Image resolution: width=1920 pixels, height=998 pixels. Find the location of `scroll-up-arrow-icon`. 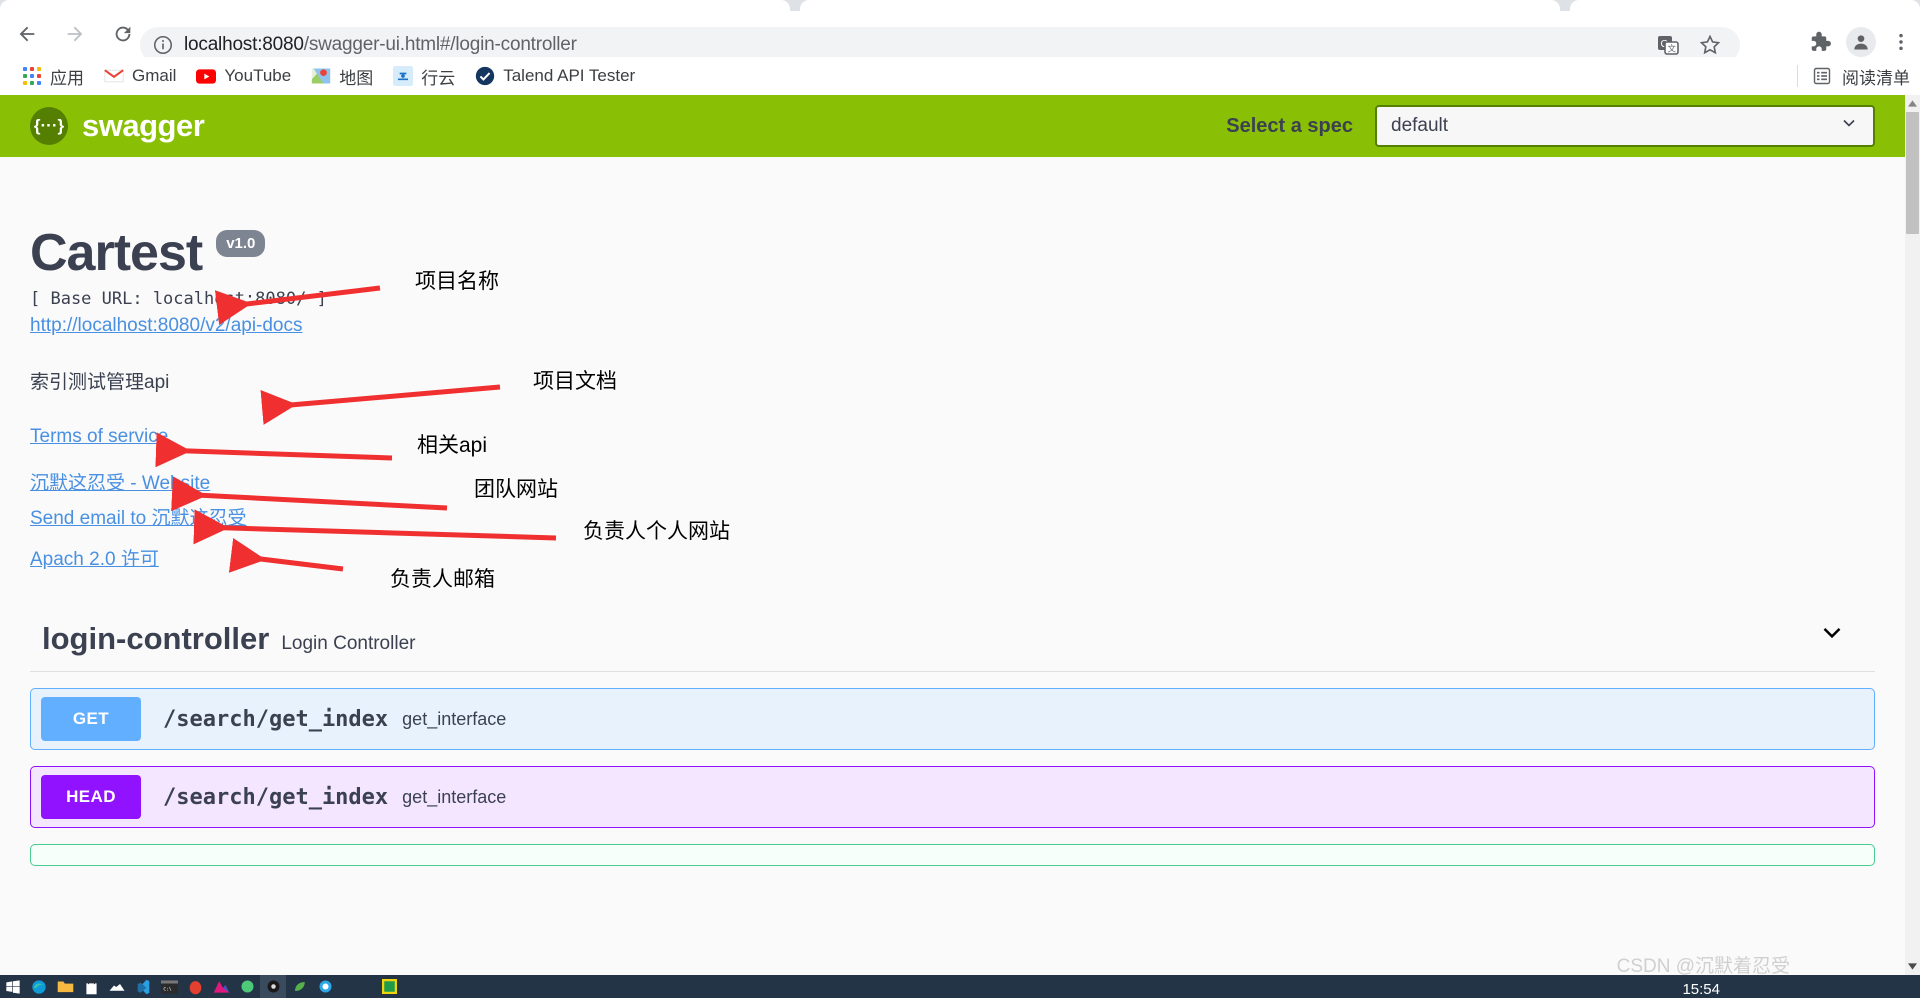

scroll-up-arrow-icon is located at coordinates (1912, 103).